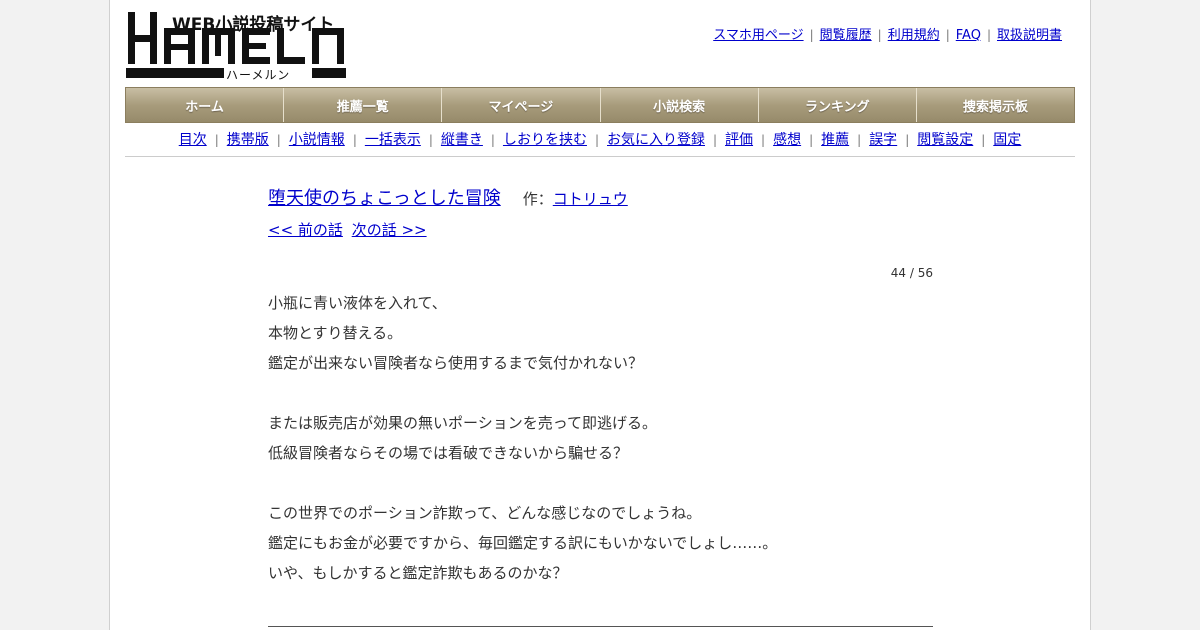 The width and height of the screenshot is (1200, 630). What do you see at coordinates (236, 45) in the screenshot?
I see `hameln-logo: WEB小説投稿サイト ハーメルン` at bounding box center [236, 45].